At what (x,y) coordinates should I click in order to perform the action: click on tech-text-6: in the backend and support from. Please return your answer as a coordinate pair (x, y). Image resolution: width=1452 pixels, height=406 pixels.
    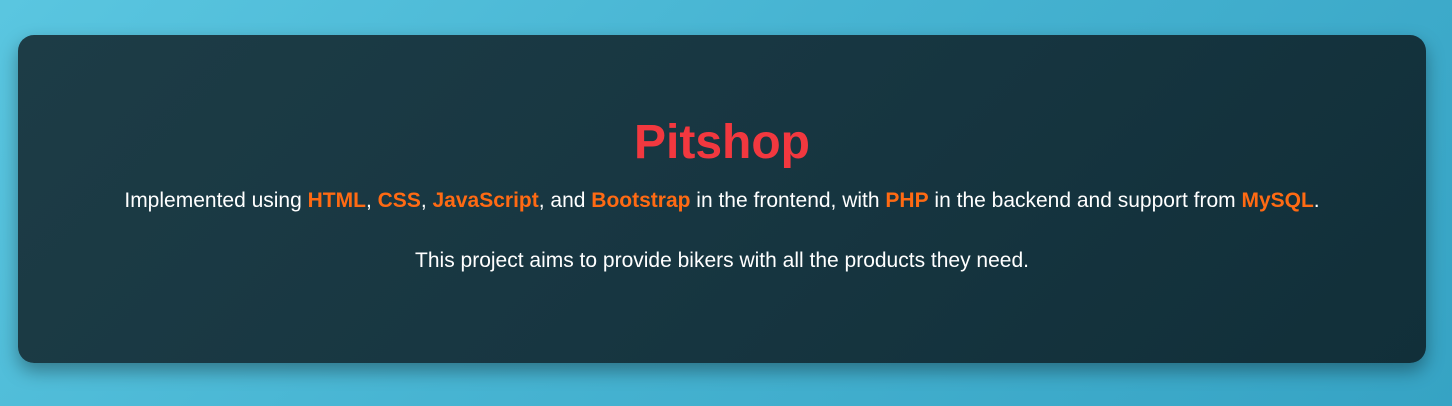
    Looking at the image, I should click on (1085, 200).